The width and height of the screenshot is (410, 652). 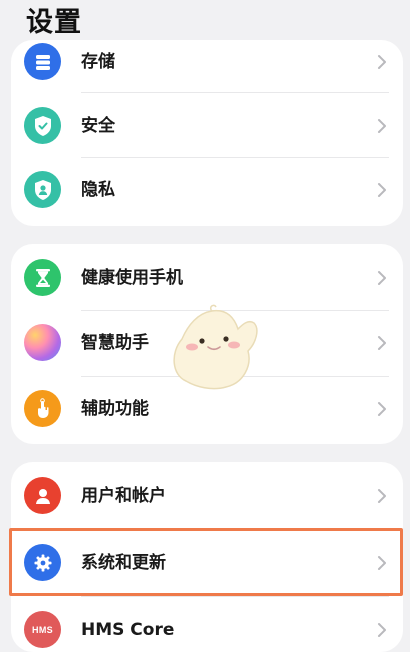 I want to click on settings-item-privacy: 隐私, so click(x=207, y=190).